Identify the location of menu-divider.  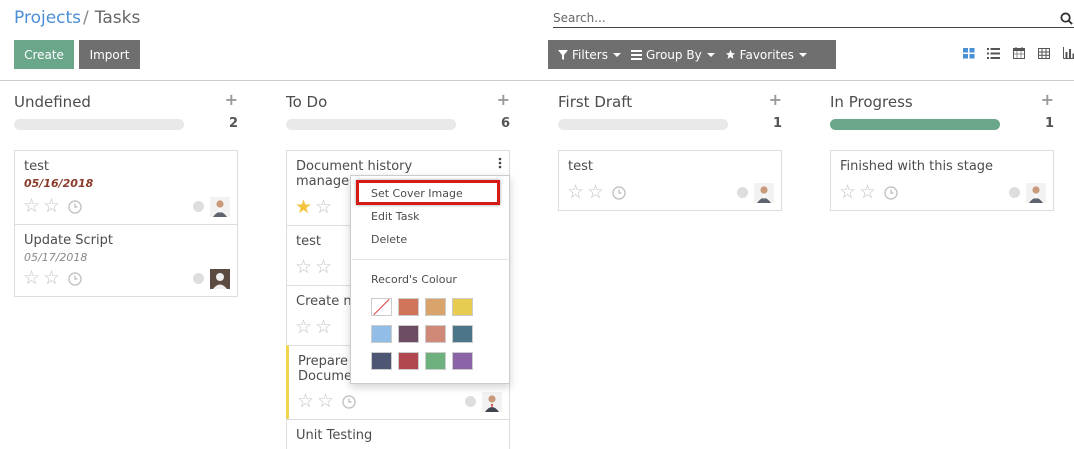
(430, 259).